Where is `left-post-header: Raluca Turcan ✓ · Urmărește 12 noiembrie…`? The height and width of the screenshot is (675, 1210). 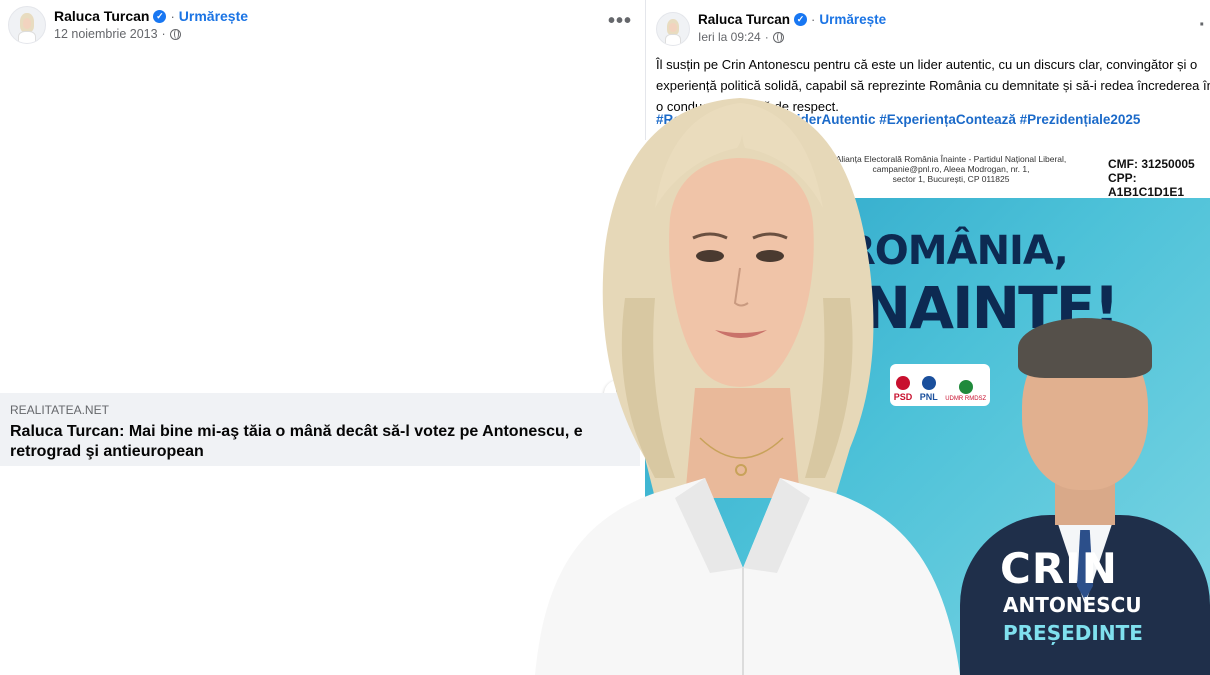 left-post-header: Raluca Turcan ✓ · Urmărește 12 noiembrie… is located at coordinates (128, 25).